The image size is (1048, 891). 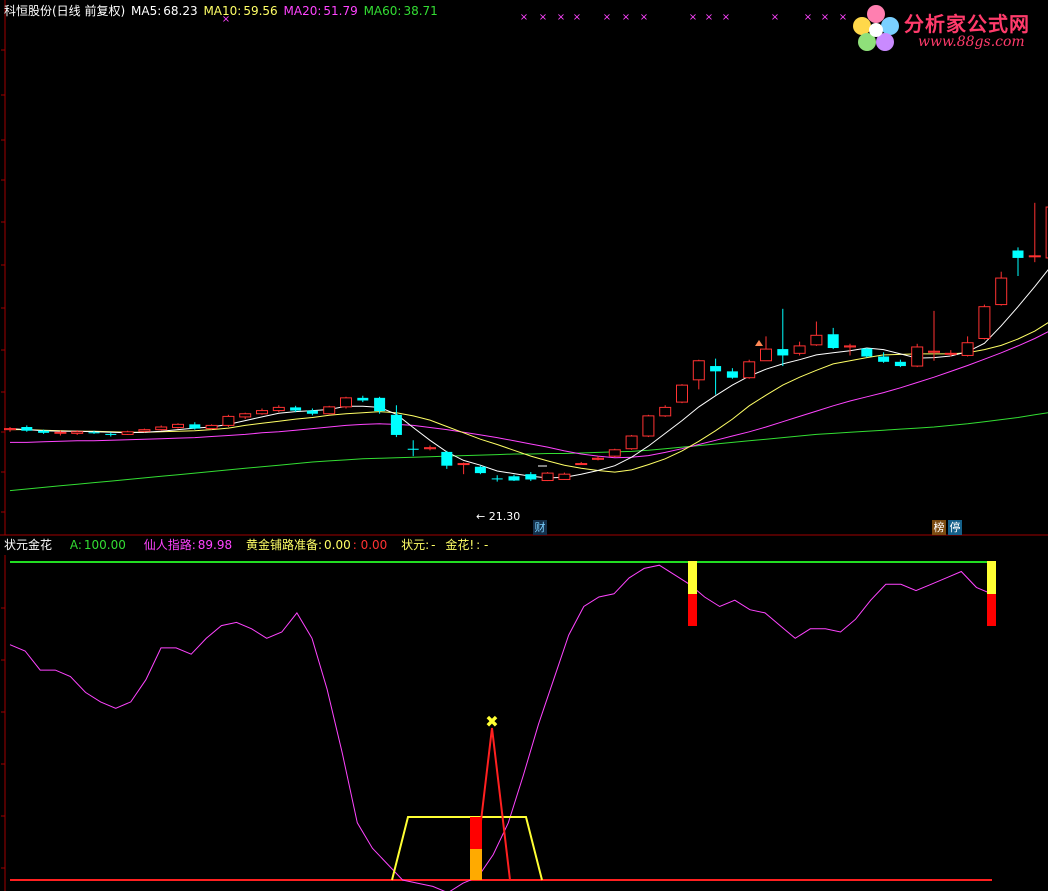 What do you see at coordinates (843, 17) in the screenshot?
I see `signal-marker-14: ×` at bounding box center [843, 17].